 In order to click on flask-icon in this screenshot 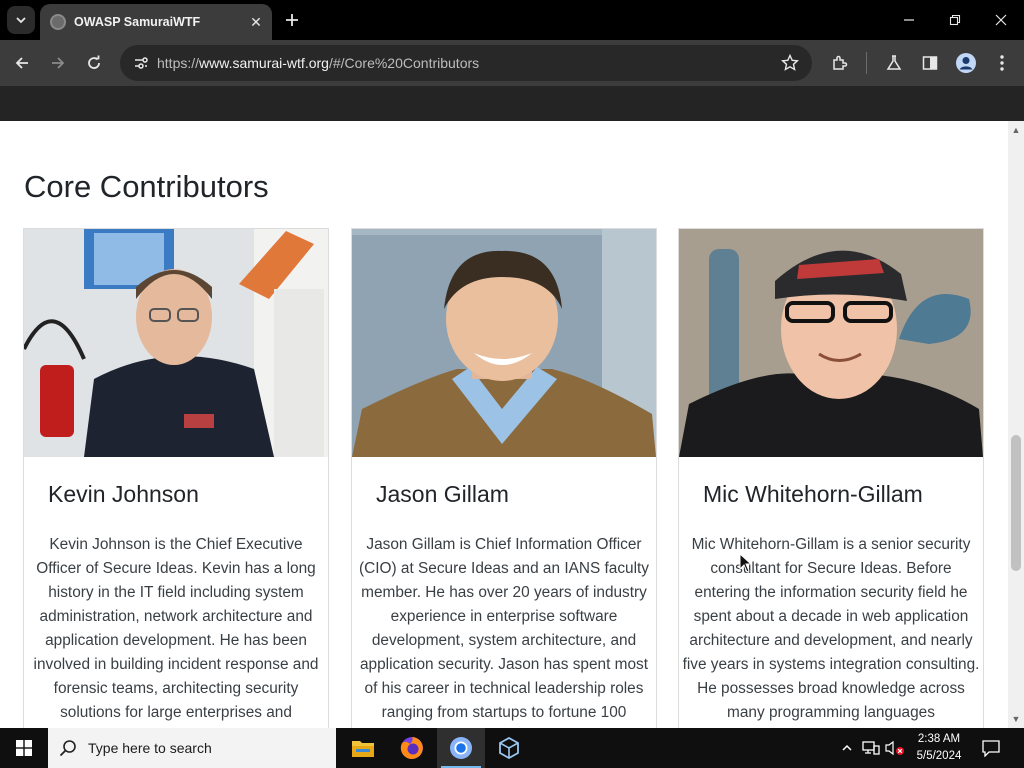, I will do `click(894, 62)`.